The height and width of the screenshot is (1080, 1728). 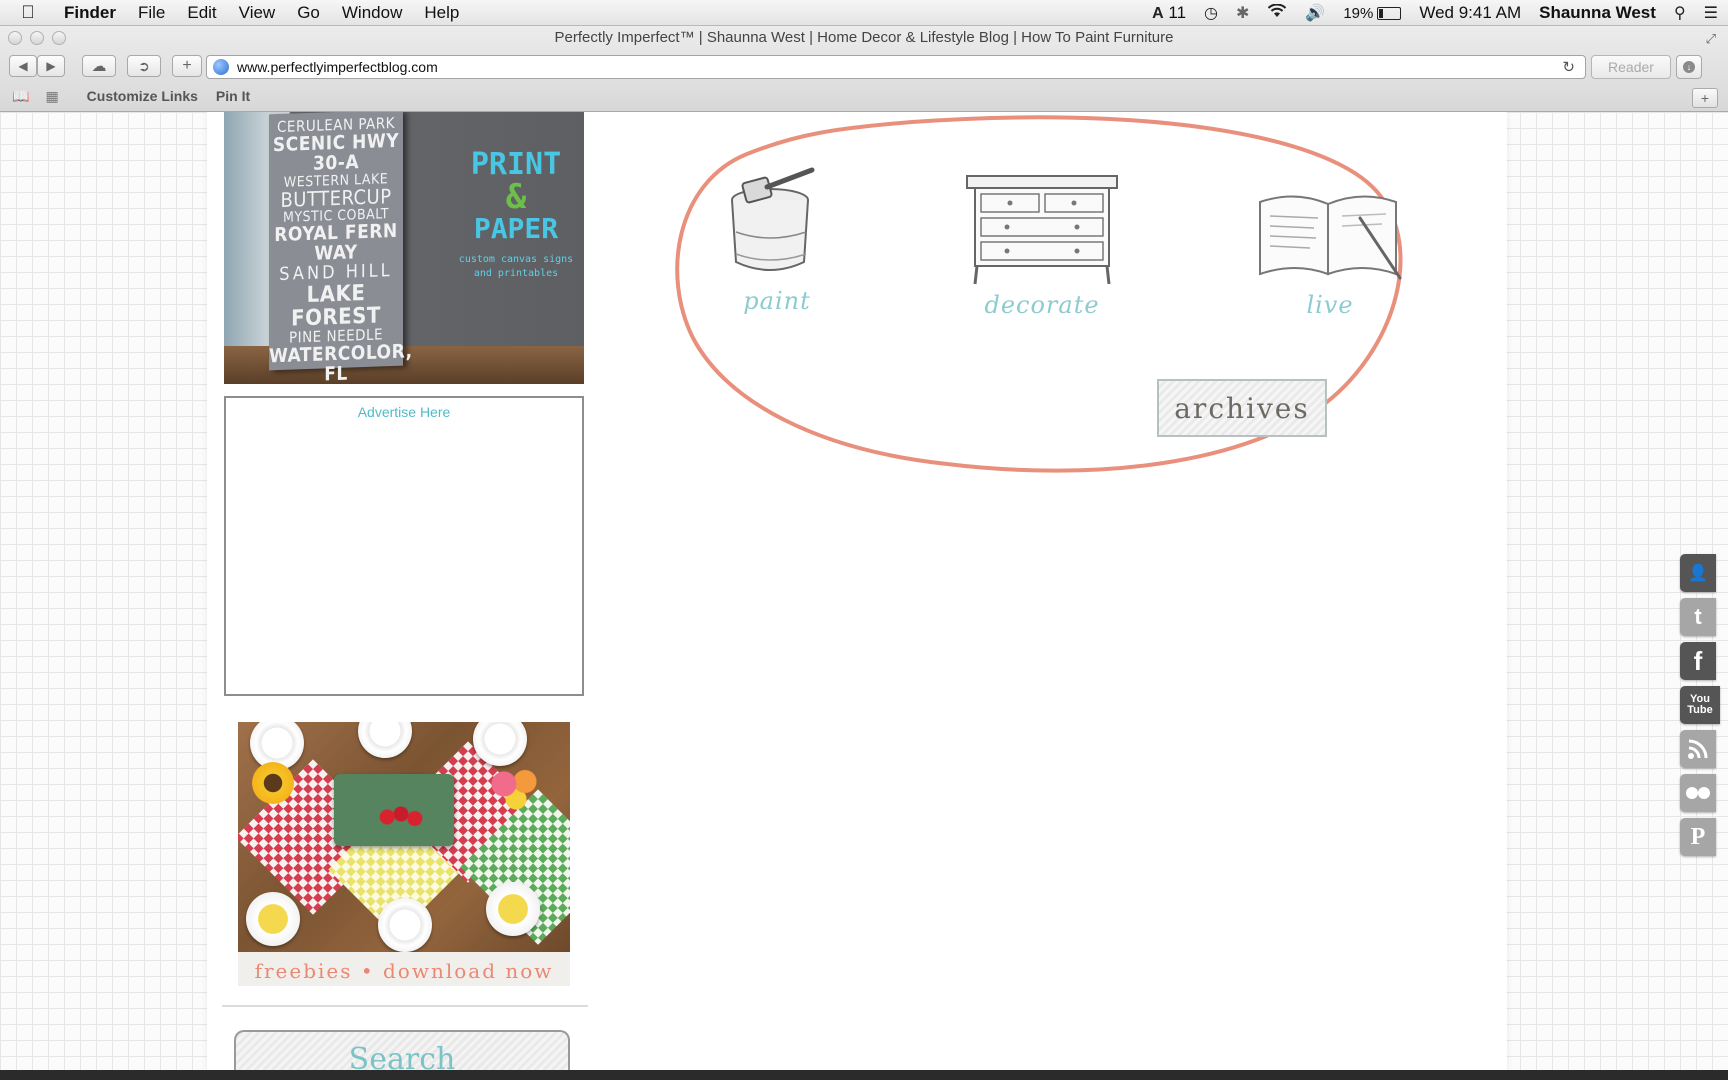 I want to click on battery-percent: 19%, so click(x=1358, y=13).